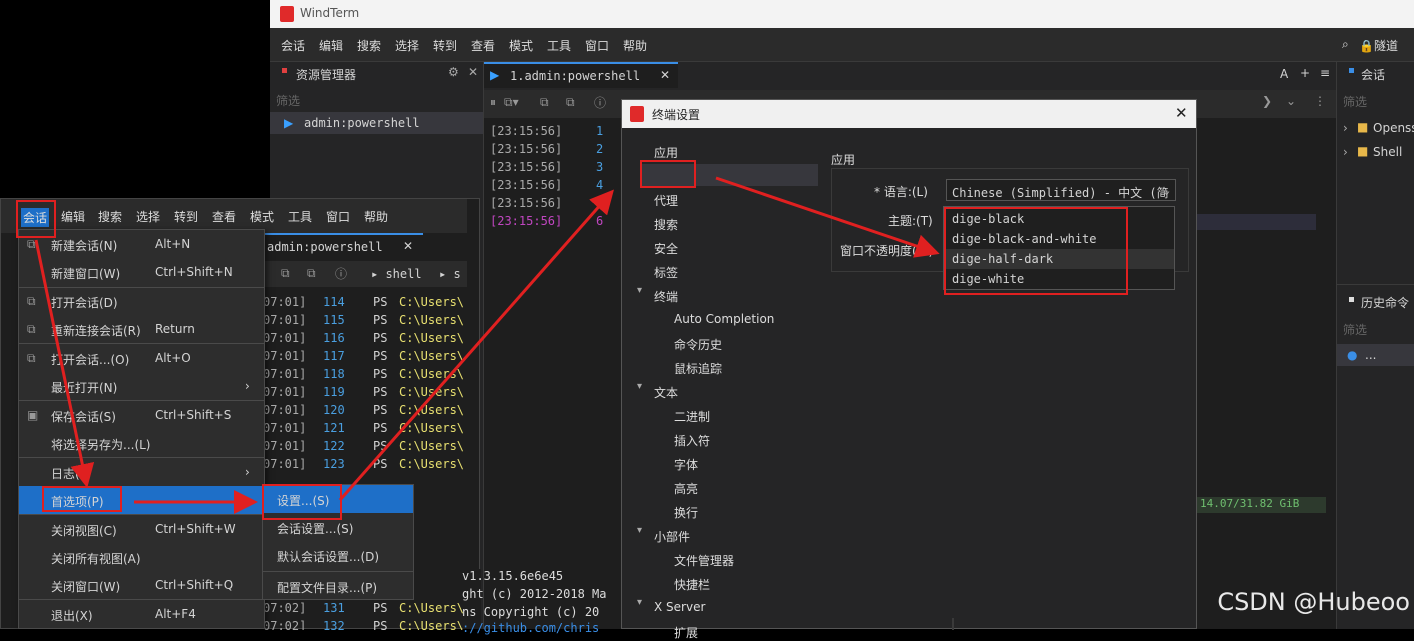 This screenshot has width=1414, height=641. I want to click on watermark: CSDN @Hubeoo, so click(1313, 602).